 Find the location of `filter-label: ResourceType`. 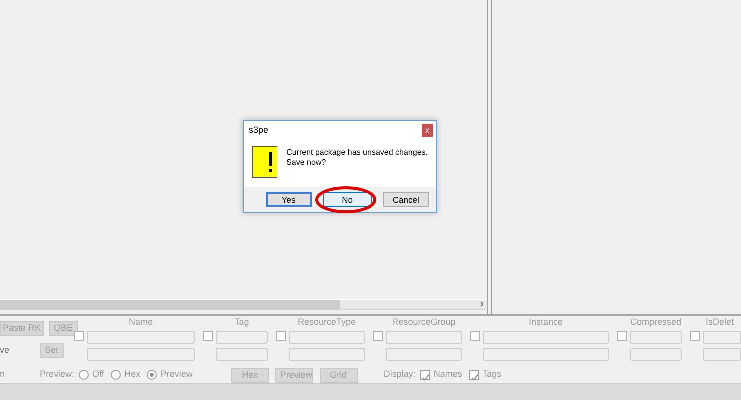

filter-label: ResourceType is located at coordinates (327, 322).